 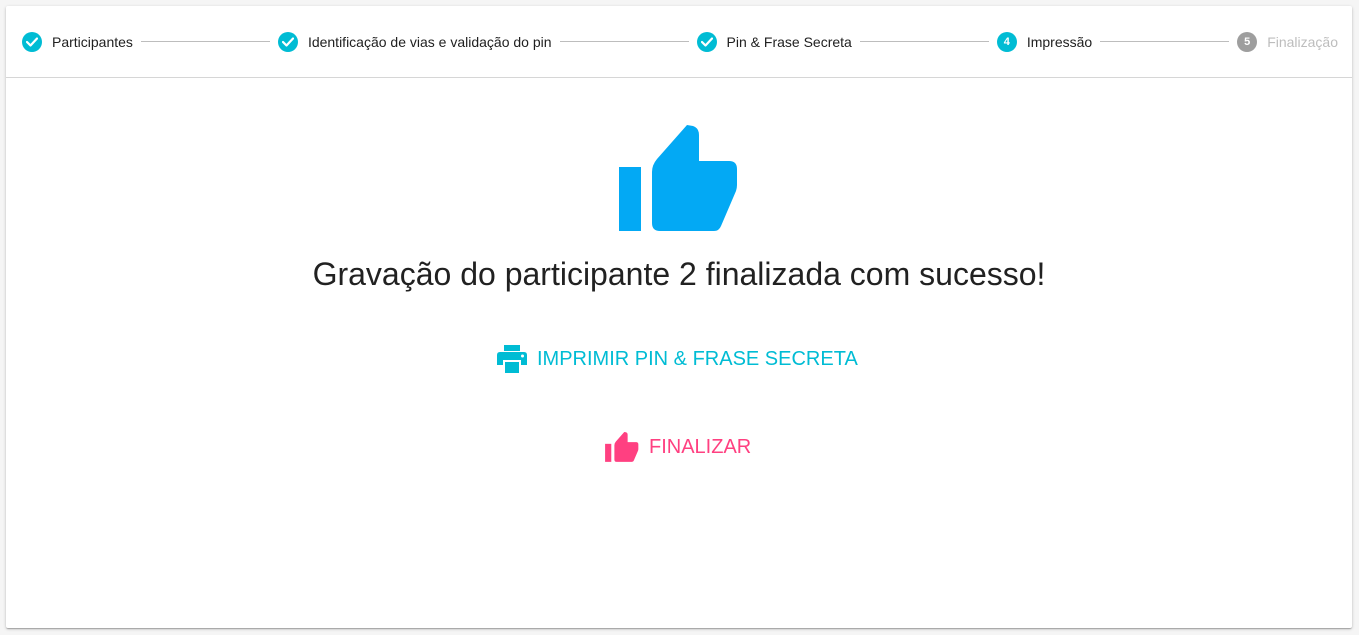 I want to click on step-number-badge: 4, so click(x=1006, y=41).